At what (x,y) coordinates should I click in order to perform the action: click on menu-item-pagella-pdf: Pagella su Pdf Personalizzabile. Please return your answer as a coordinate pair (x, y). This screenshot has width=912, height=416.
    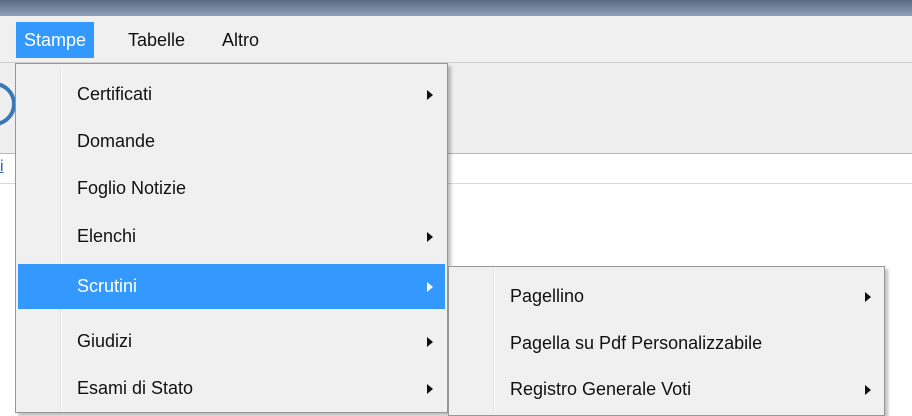
    Looking at the image, I should click on (666, 343).